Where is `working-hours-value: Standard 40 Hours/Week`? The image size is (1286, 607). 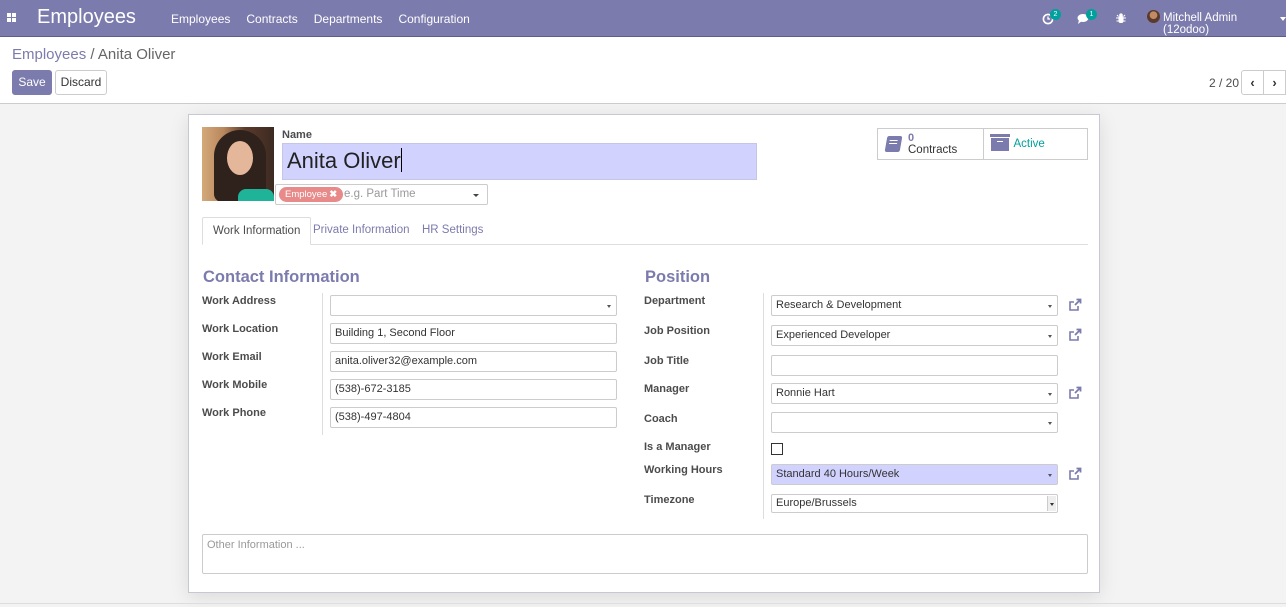 working-hours-value: Standard 40 Hours/Week is located at coordinates (838, 474).